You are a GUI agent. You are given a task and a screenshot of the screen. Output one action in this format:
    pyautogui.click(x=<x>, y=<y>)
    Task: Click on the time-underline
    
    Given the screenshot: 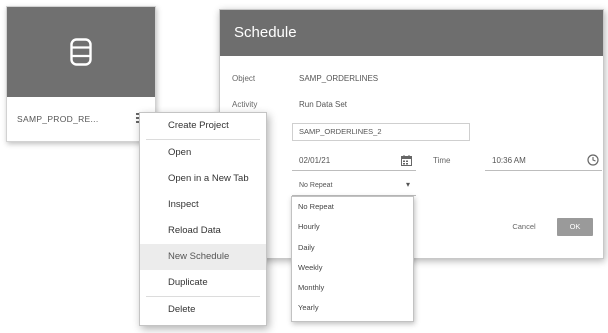 What is the action you would take?
    pyautogui.click(x=543, y=170)
    